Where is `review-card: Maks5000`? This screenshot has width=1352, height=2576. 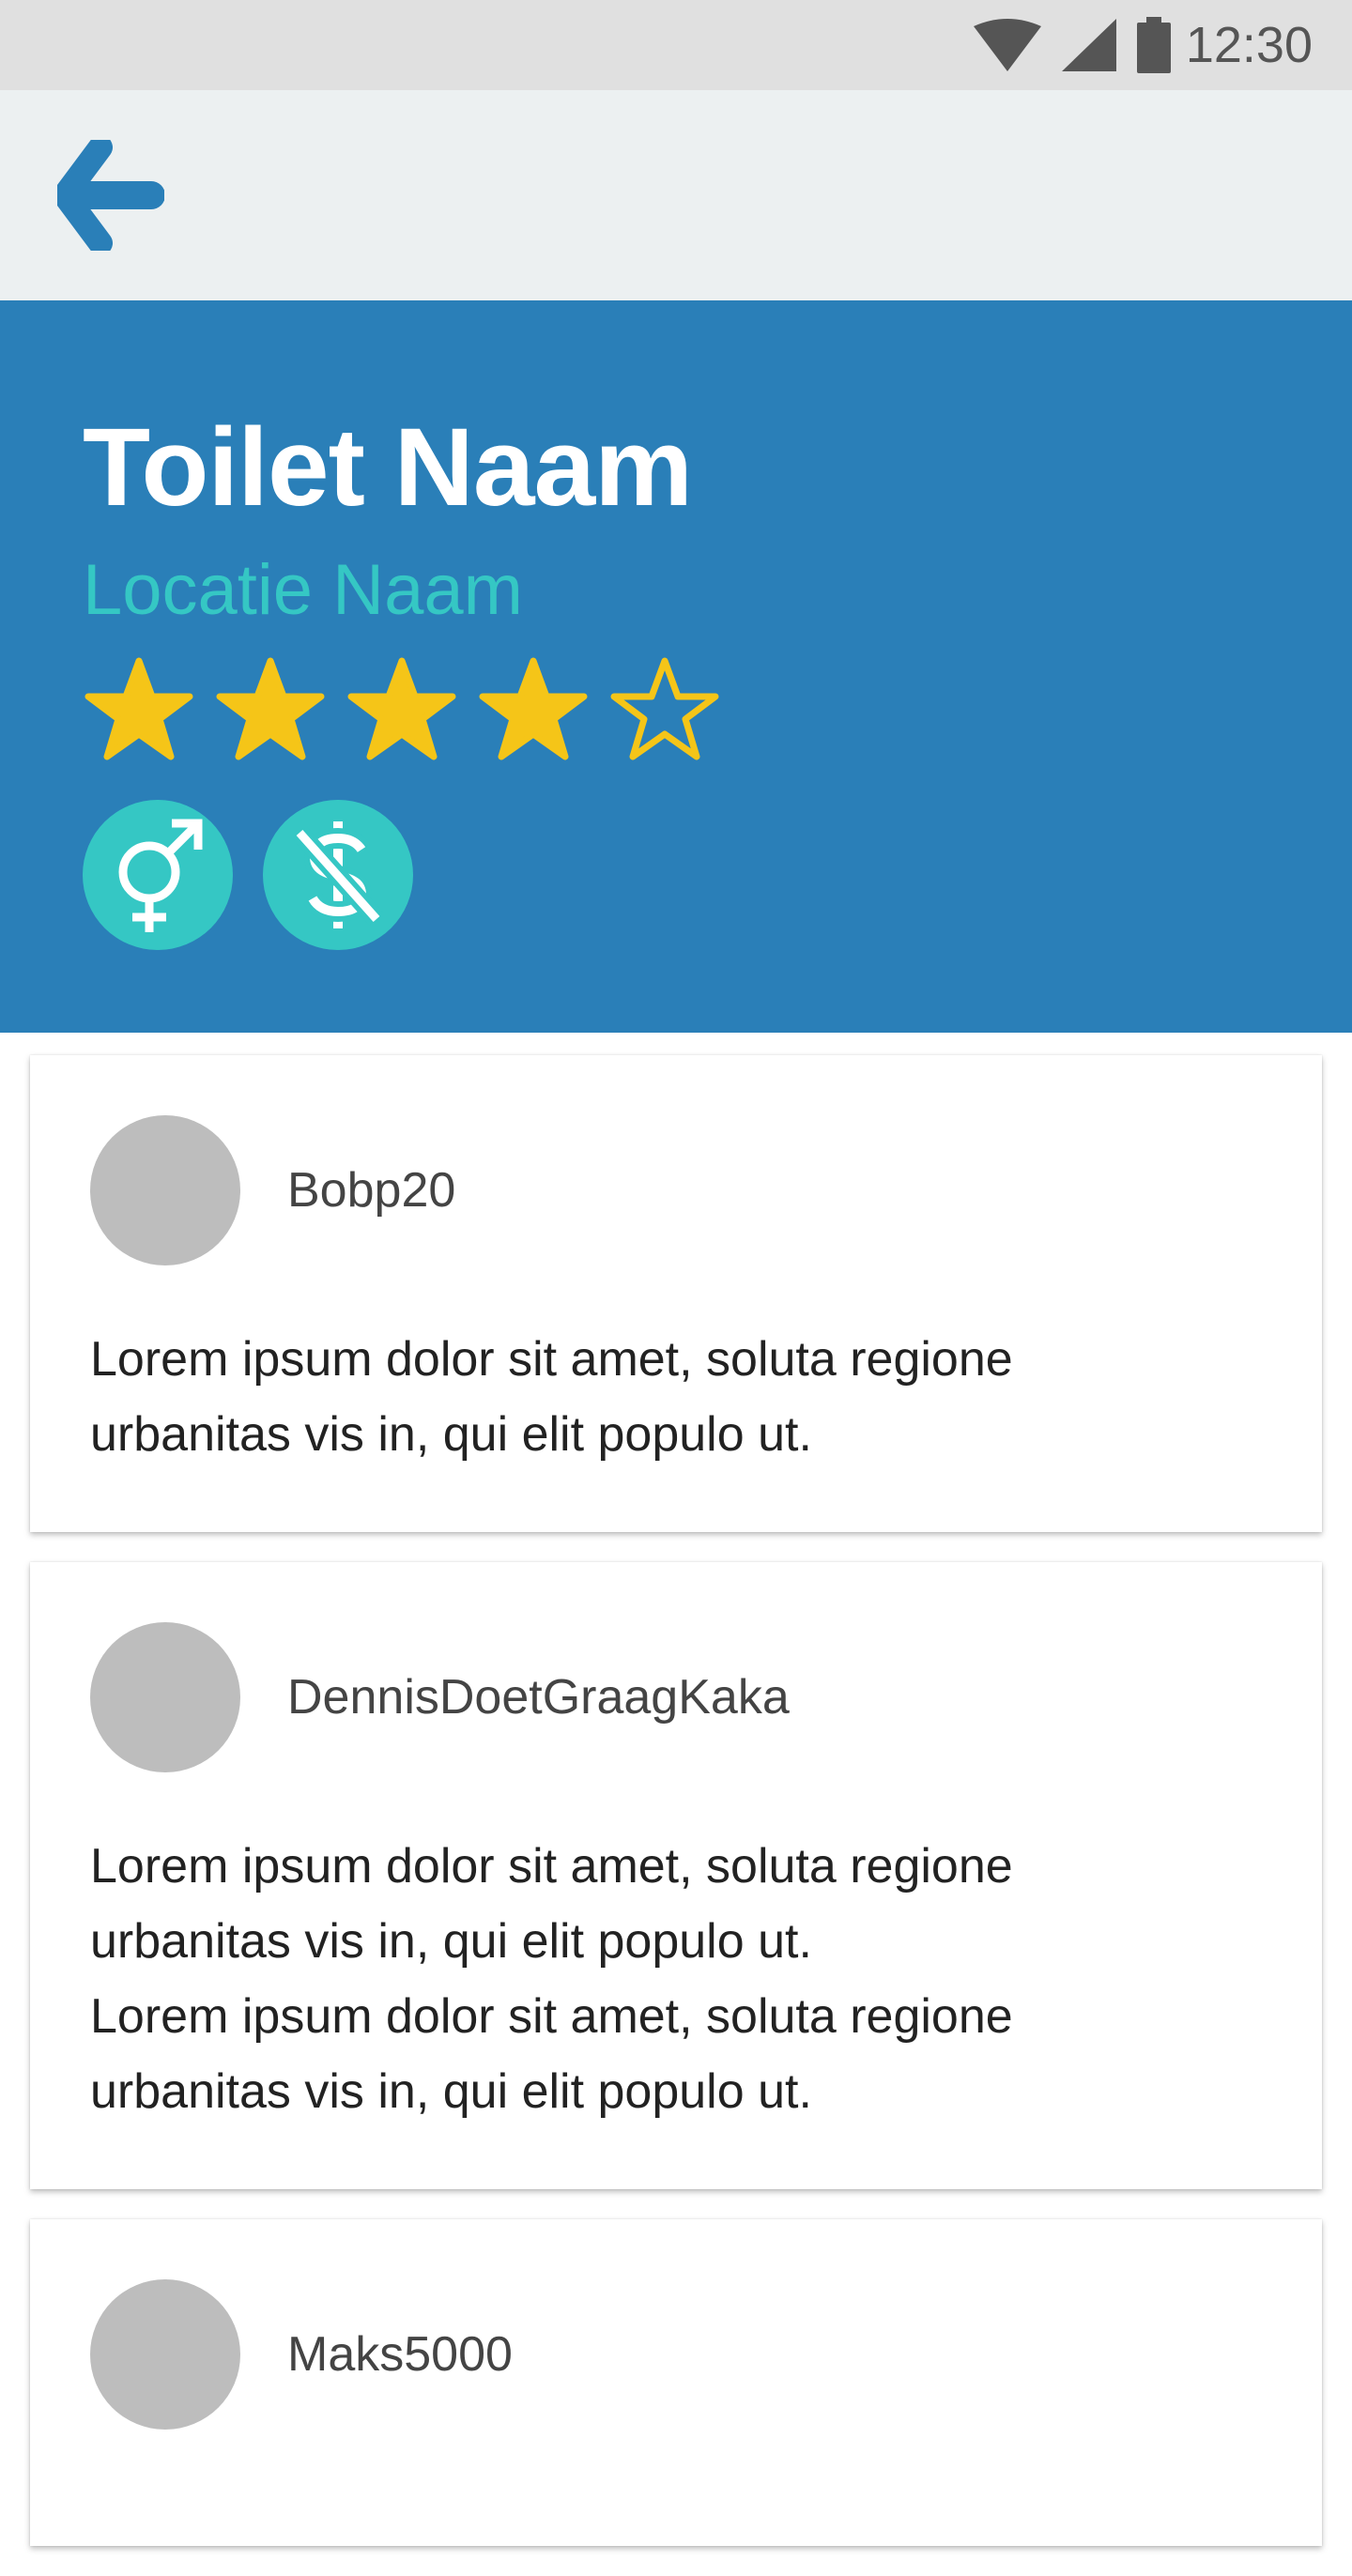 review-card: Maks5000 is located at coordinates (676, 2383).